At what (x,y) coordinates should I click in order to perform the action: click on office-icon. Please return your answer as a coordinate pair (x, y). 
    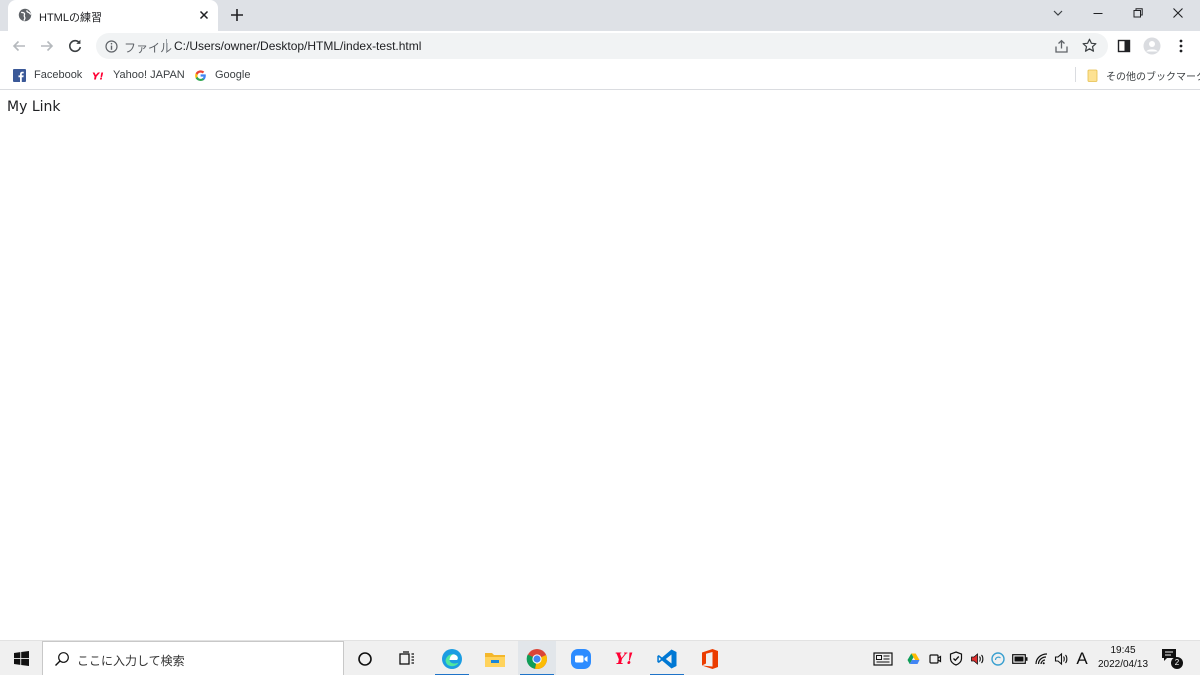
    Looking at the image, I should click on (710, 658).